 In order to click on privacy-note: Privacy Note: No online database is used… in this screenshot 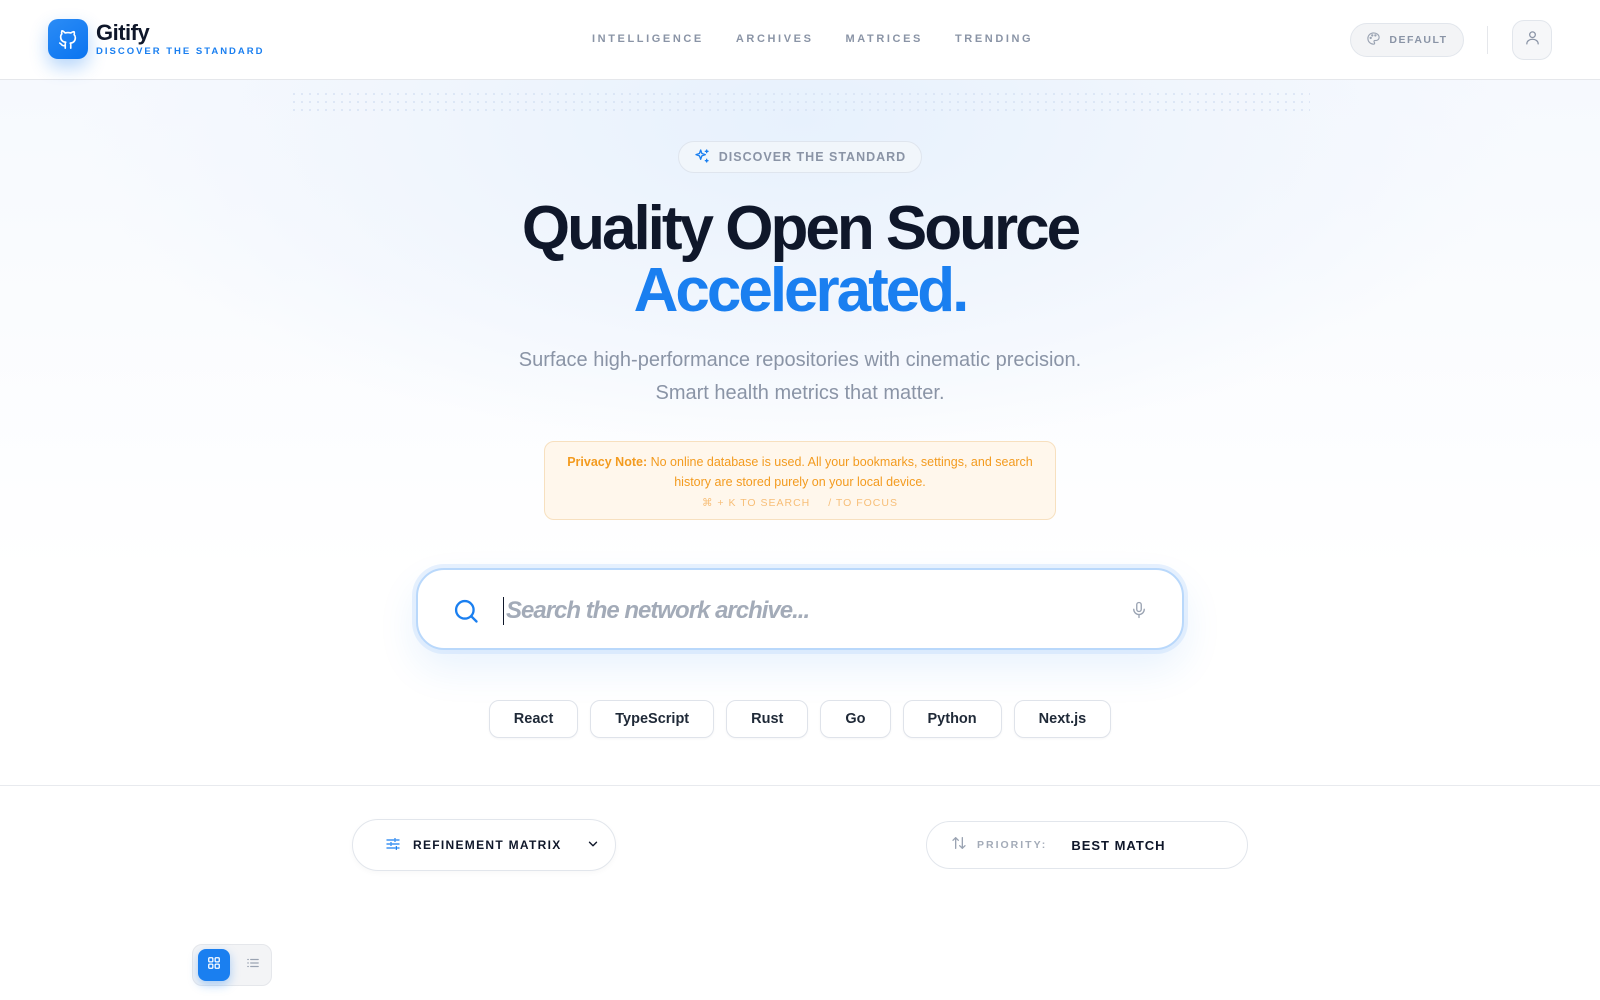, I will do `click(800, 480)`.